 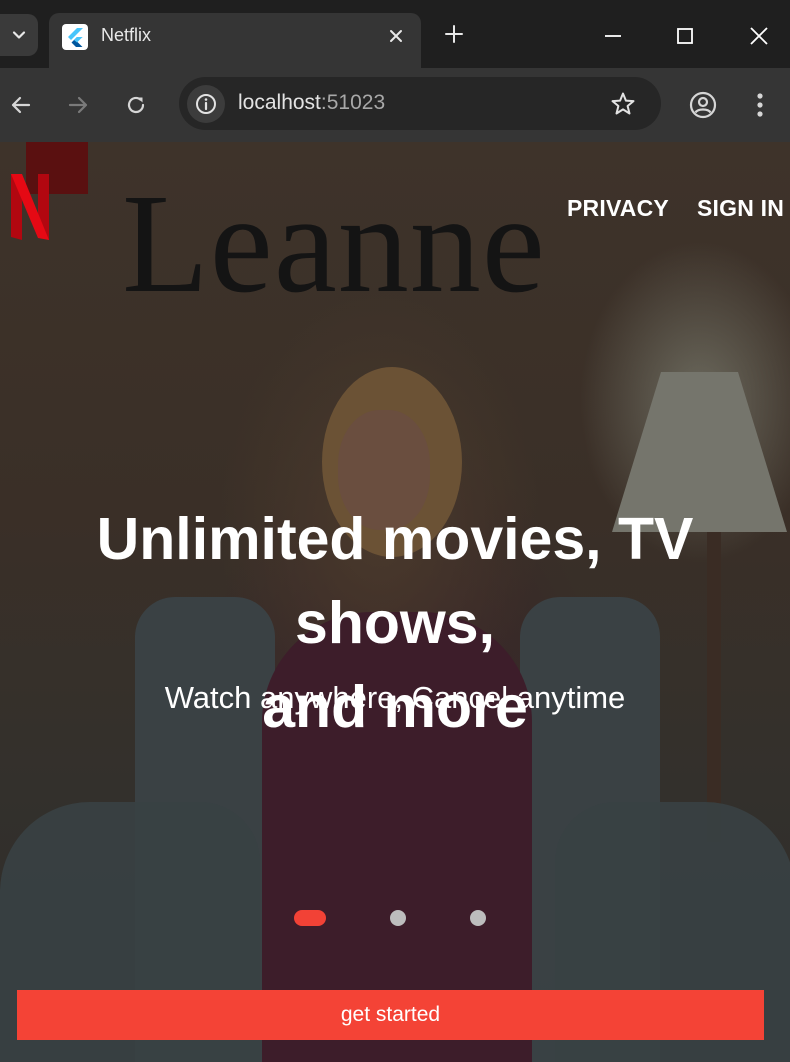 I want to click on profile-button, so click(x=703, y=105).